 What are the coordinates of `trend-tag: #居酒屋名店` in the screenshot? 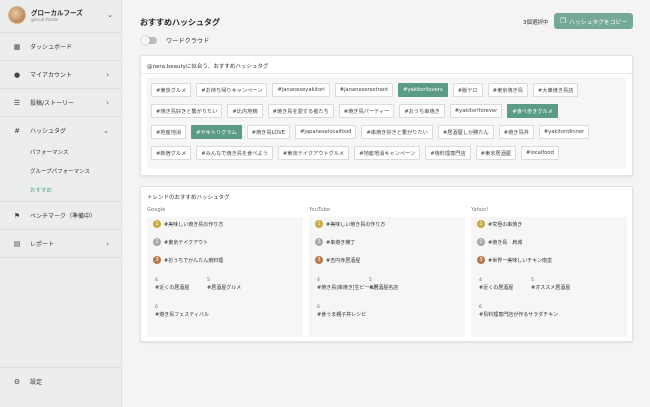 It's located at (384, 288).